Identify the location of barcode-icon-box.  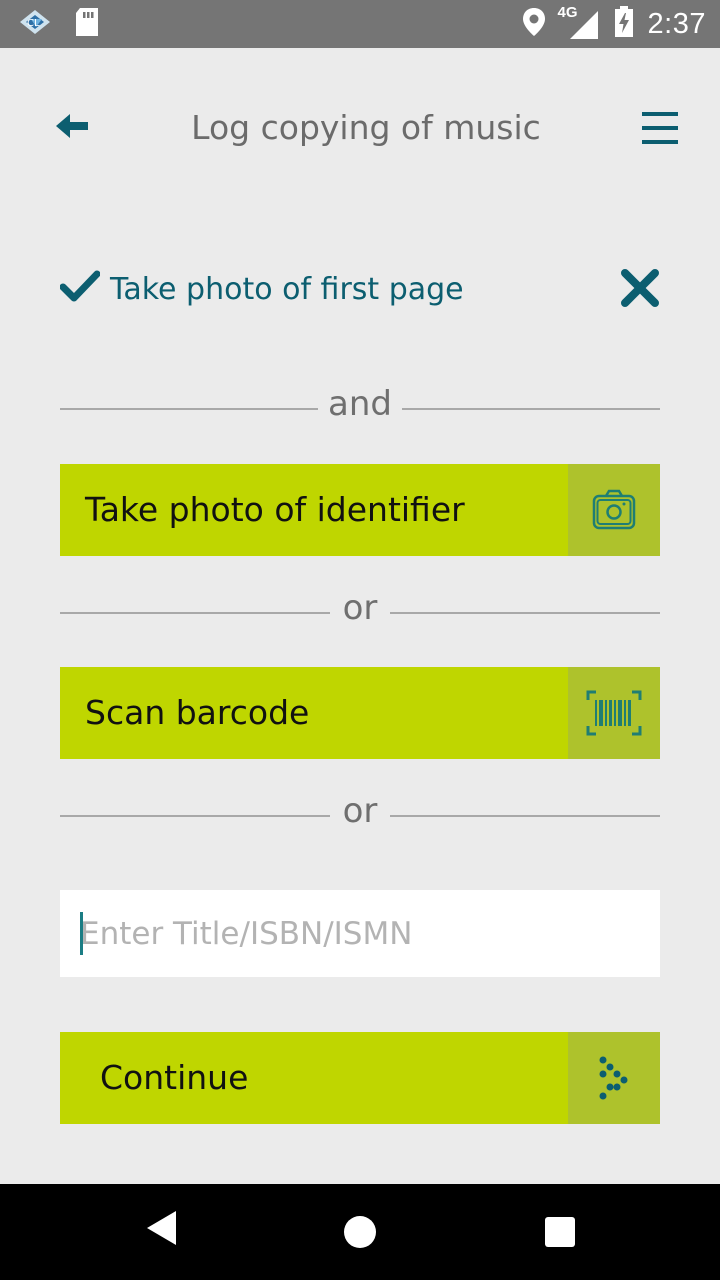
(614, 713).